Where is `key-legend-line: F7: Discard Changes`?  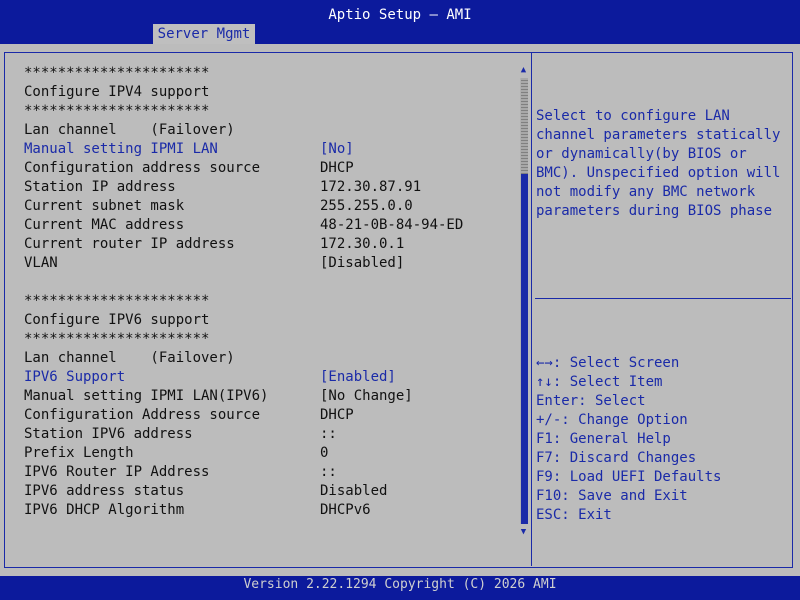
key-legend-line: F7: Discard Changes is located at coordinates (616, 458).